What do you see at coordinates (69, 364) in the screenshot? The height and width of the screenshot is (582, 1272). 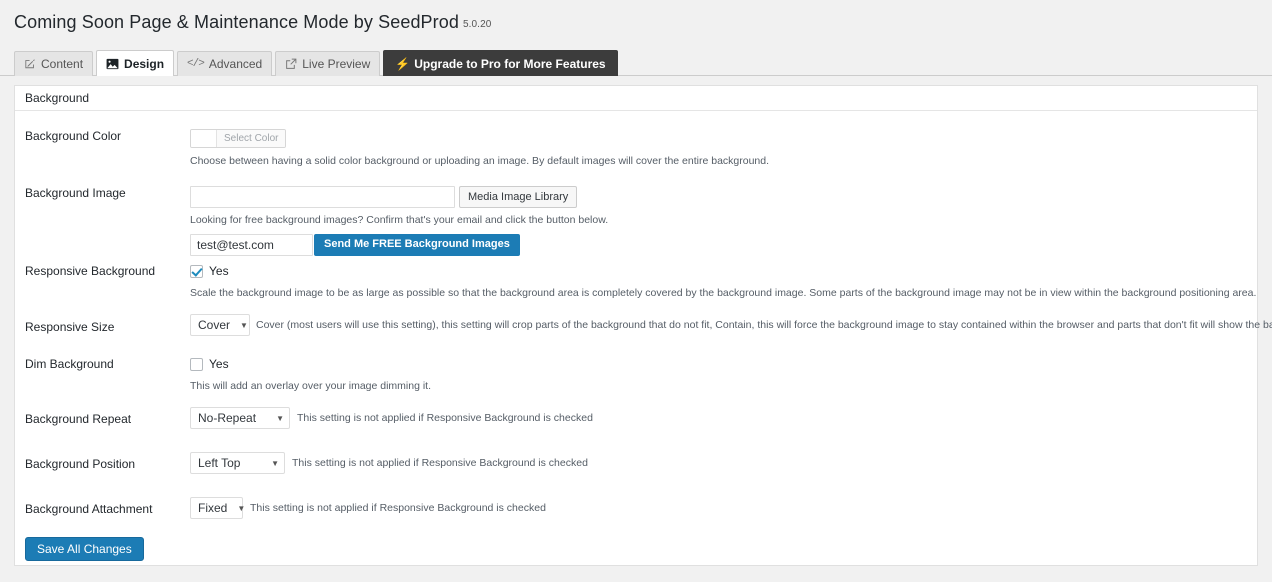 I see `row-label: Dim Background` at bounding box center [69, 364].